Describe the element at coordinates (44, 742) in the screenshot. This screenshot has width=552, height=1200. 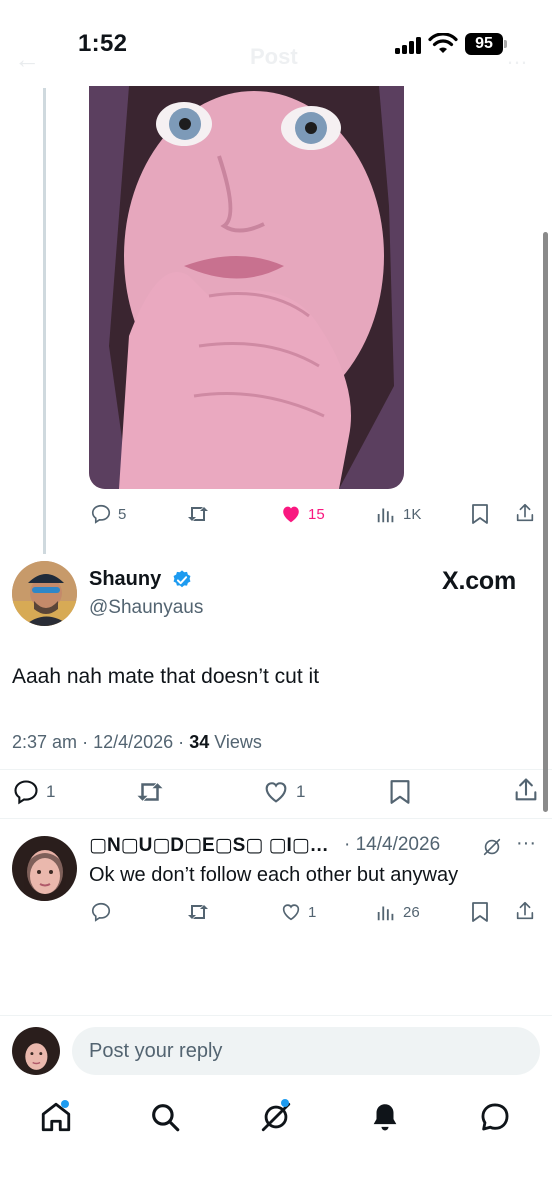
I see `post-time: 2:37 am` at that location.